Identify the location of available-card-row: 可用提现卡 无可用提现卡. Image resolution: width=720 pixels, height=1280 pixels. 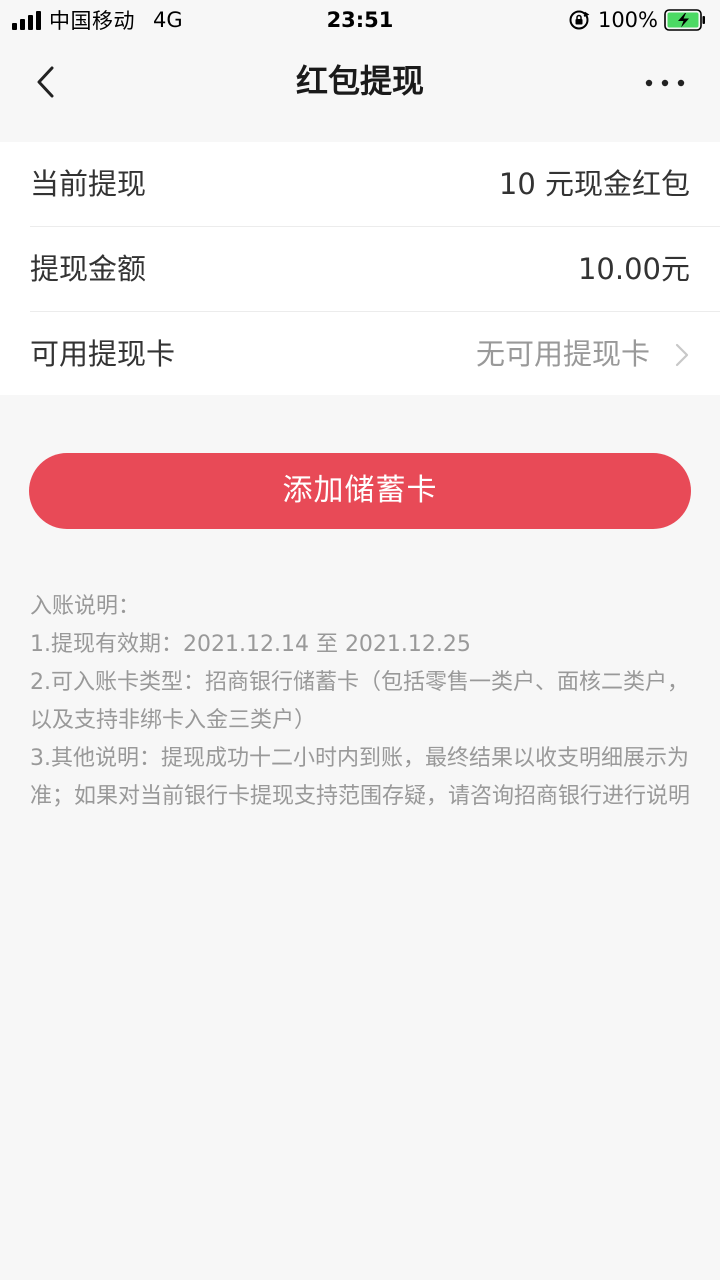
(375, 354).